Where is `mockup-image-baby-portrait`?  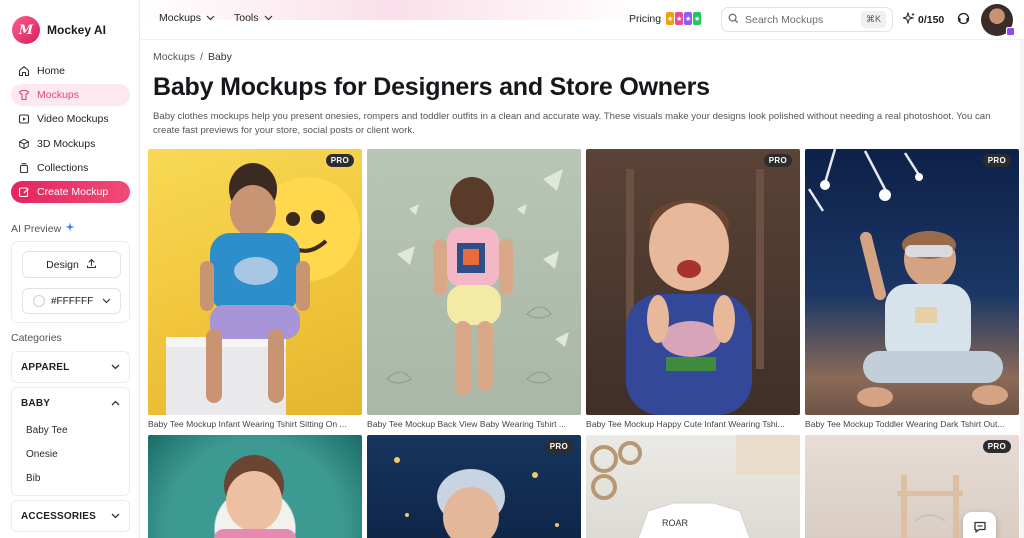
mockup-image-baby-portrait is located at coordinates (255, 496).